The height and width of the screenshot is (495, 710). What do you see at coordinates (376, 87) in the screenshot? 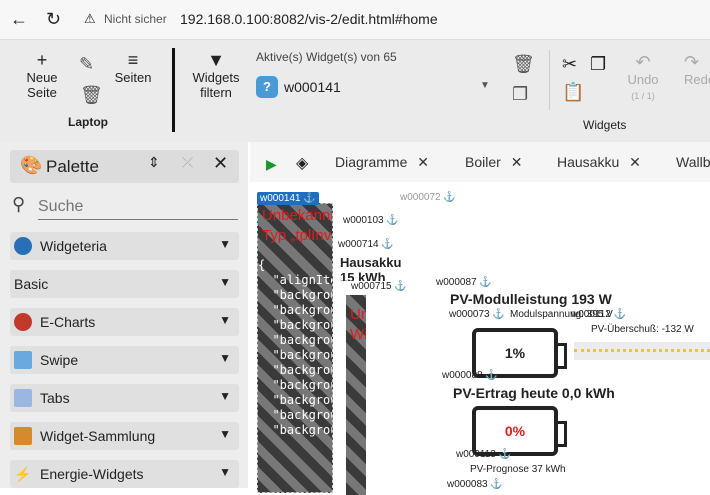
I see `widget-select: ? w000141 ▼` at bounding box center [376, 87].